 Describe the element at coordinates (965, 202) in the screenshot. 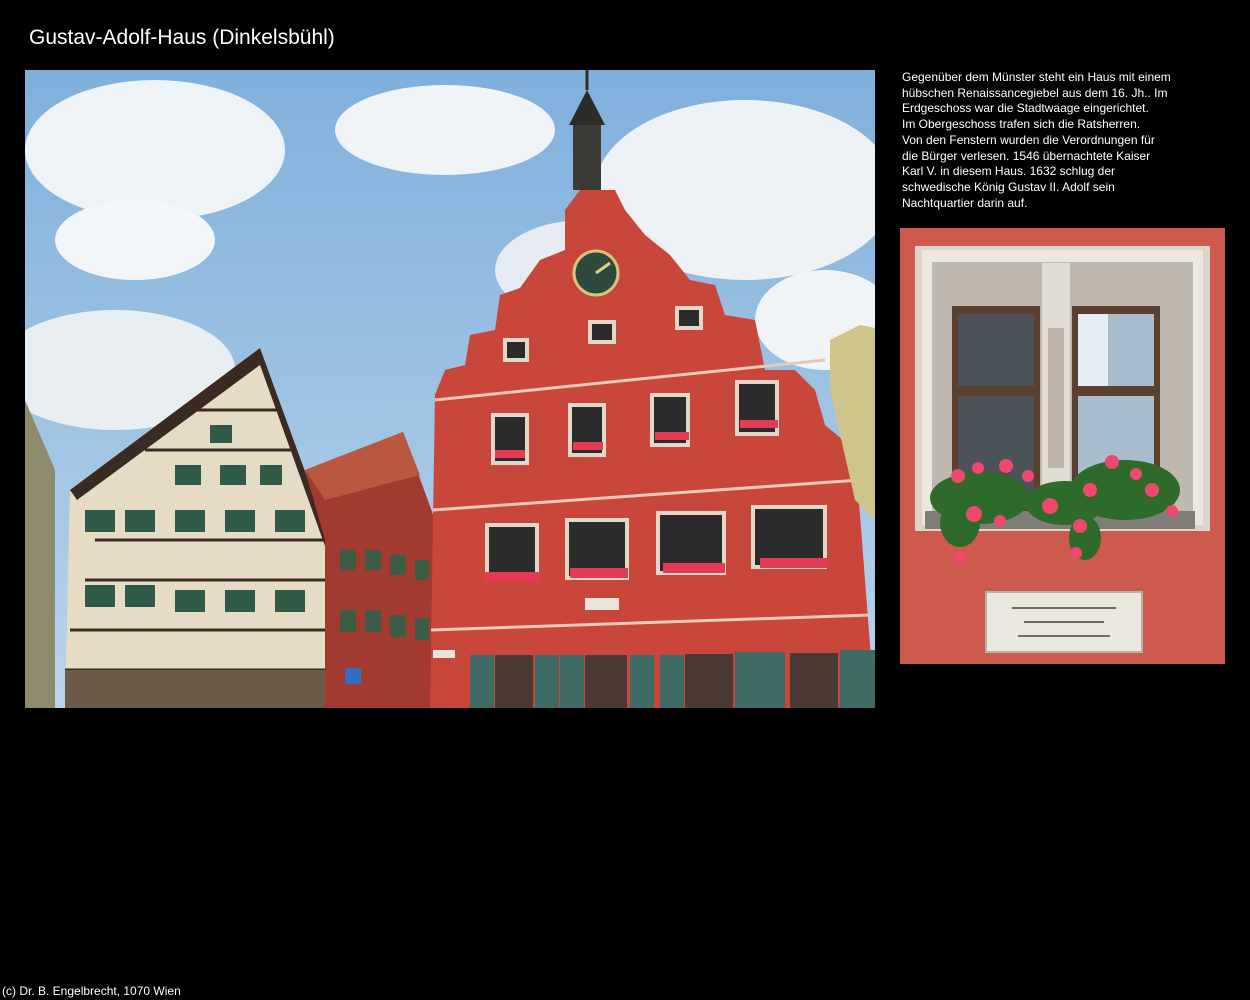

I see `description-line: Nachtquartier darin auf.` at that location.